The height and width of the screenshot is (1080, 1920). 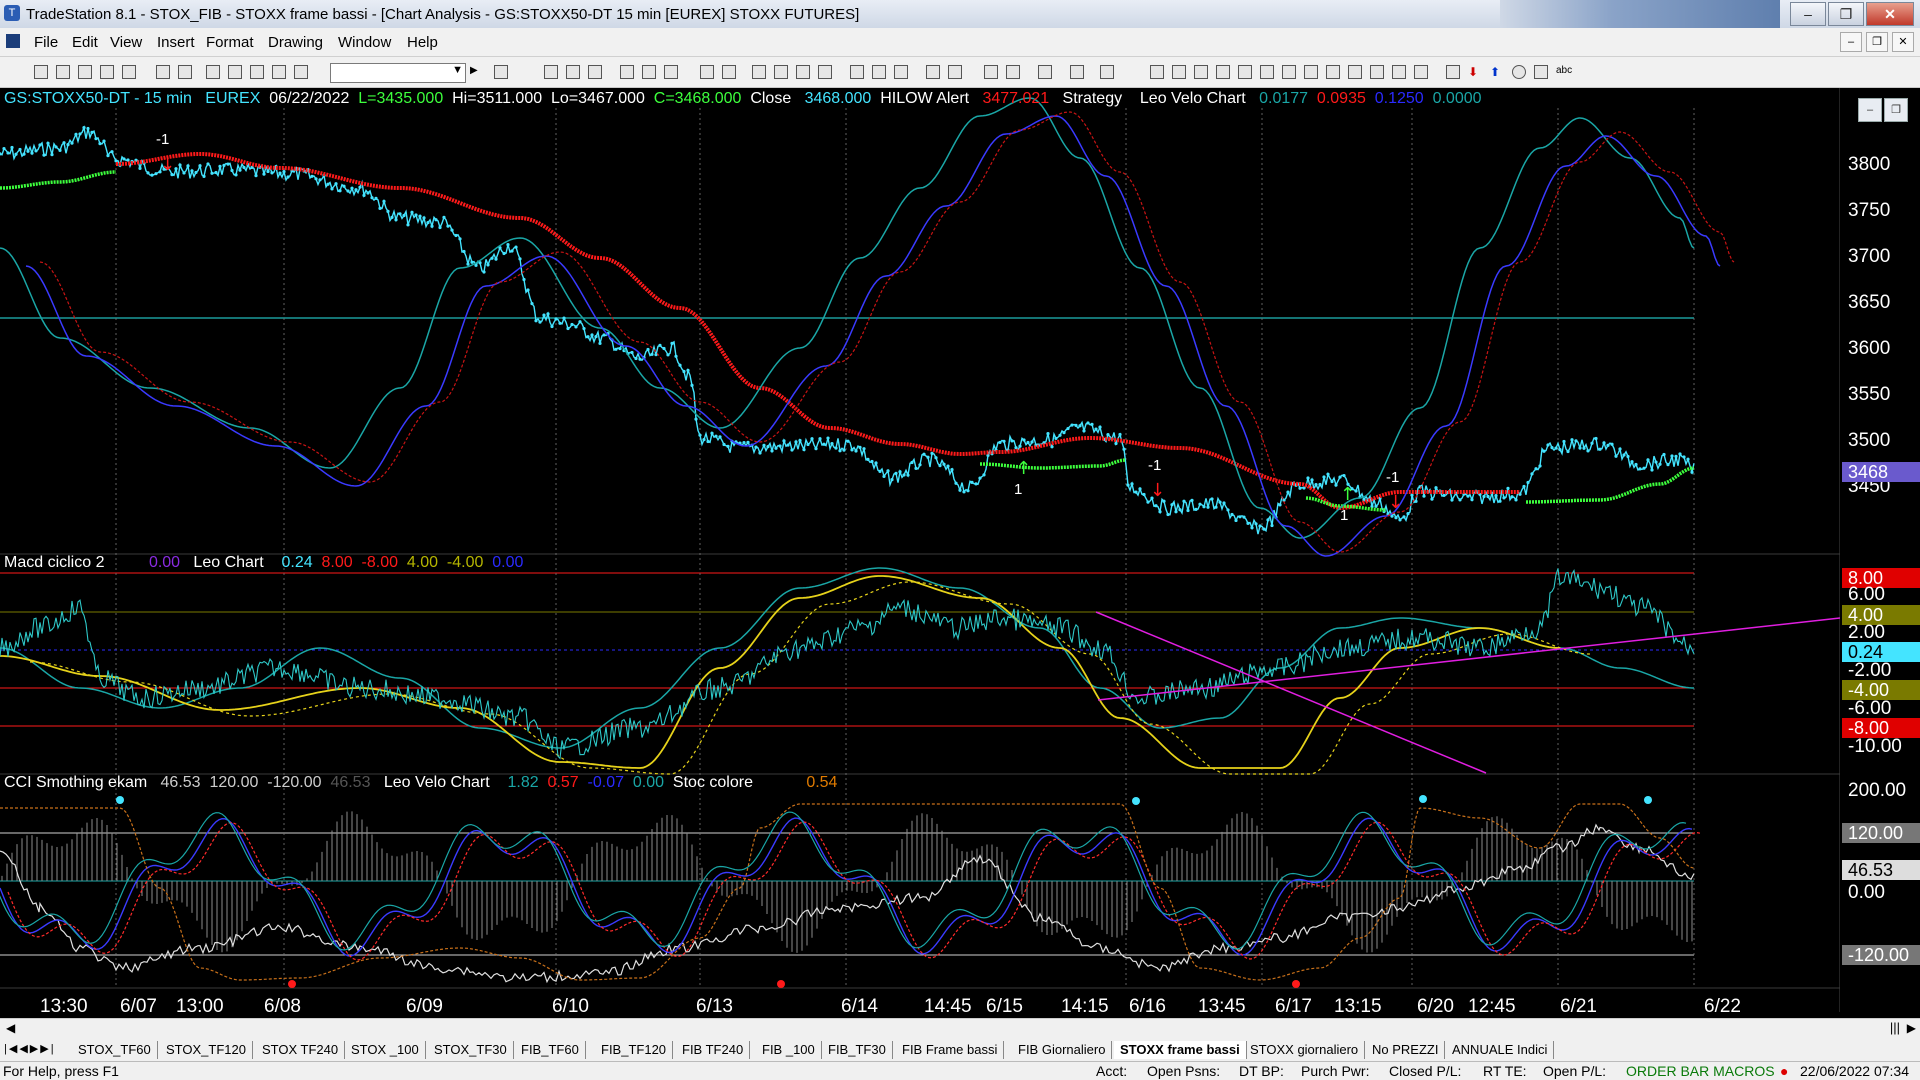 What do you see at coordinates (471, 1050) in the screenshot?
I see `tab-stox-tf30: STOX_TF30` at bounding box center [471, 1050].